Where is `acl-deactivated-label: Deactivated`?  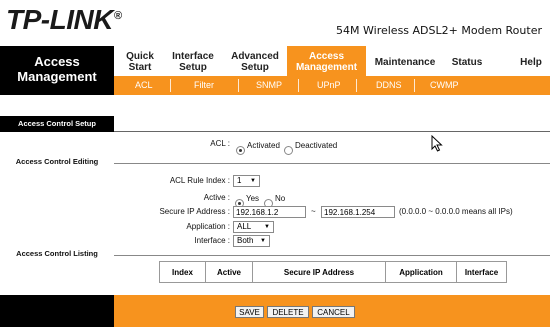
acl-deactivated-label: Deactivated is located at coordinates (316, 145).